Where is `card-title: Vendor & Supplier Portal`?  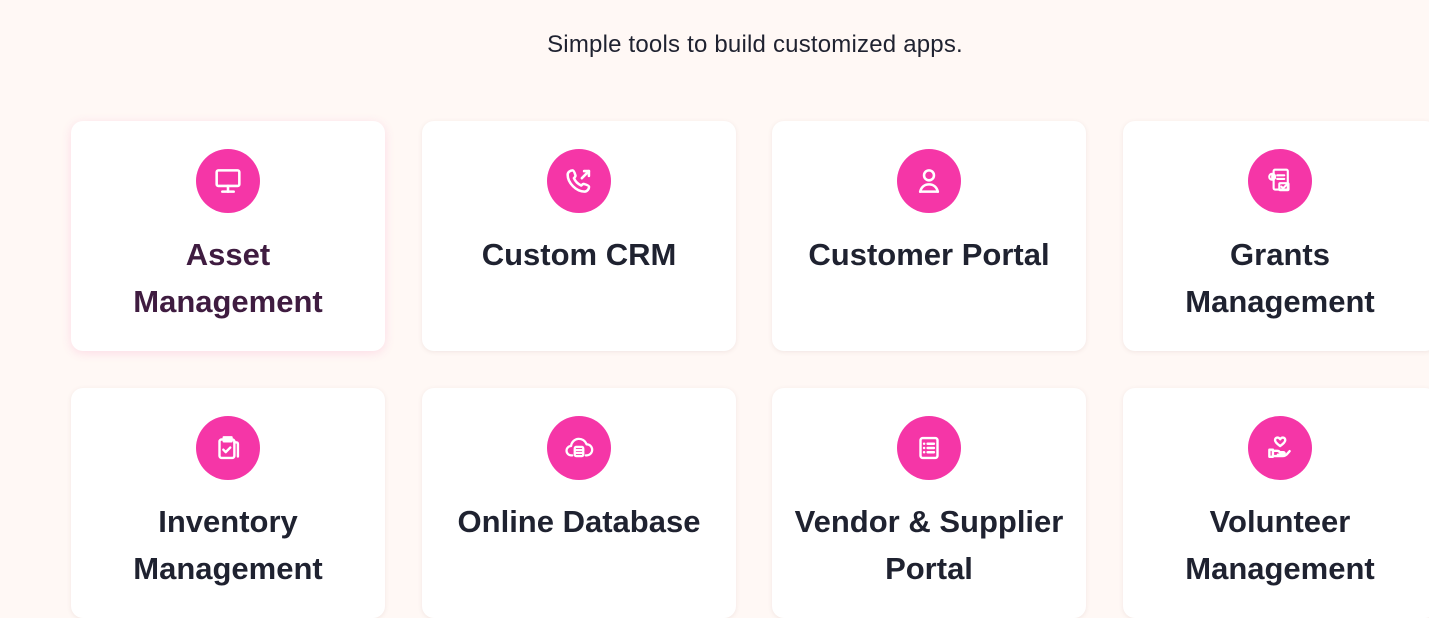
card-title: Vendor & Supplier Portal is located at coordinates (929, 545).